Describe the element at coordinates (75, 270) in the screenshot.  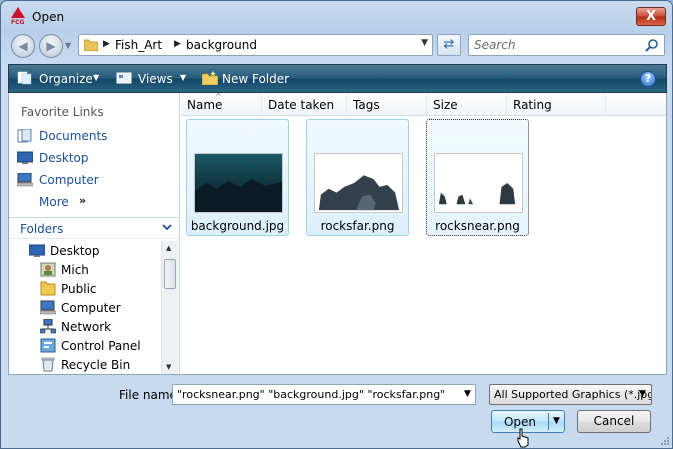
I see `tree-item-label: Mich` at that location.